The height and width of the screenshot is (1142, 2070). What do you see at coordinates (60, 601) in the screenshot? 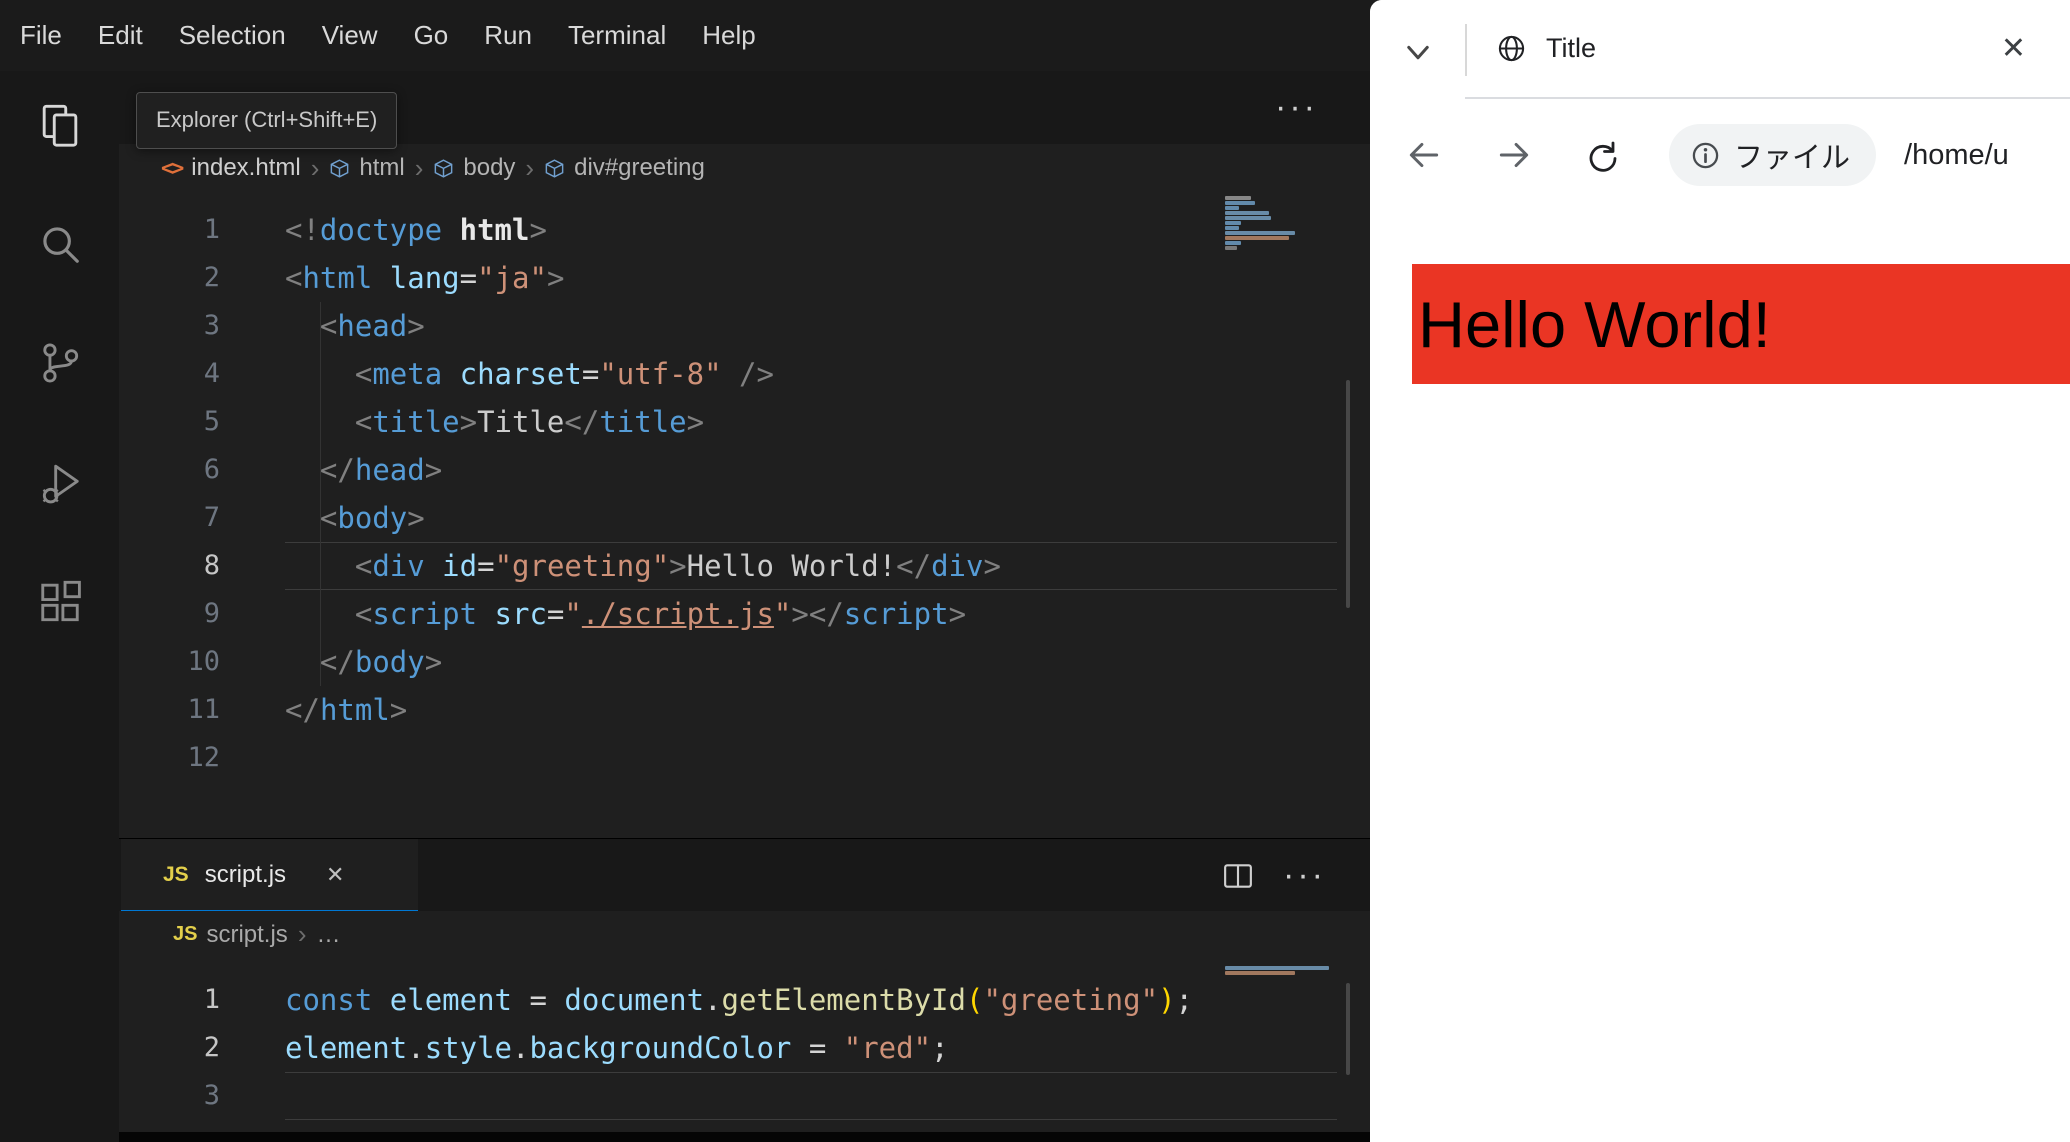
I see `activity-extensions-button` at bounding box center [60, 601].